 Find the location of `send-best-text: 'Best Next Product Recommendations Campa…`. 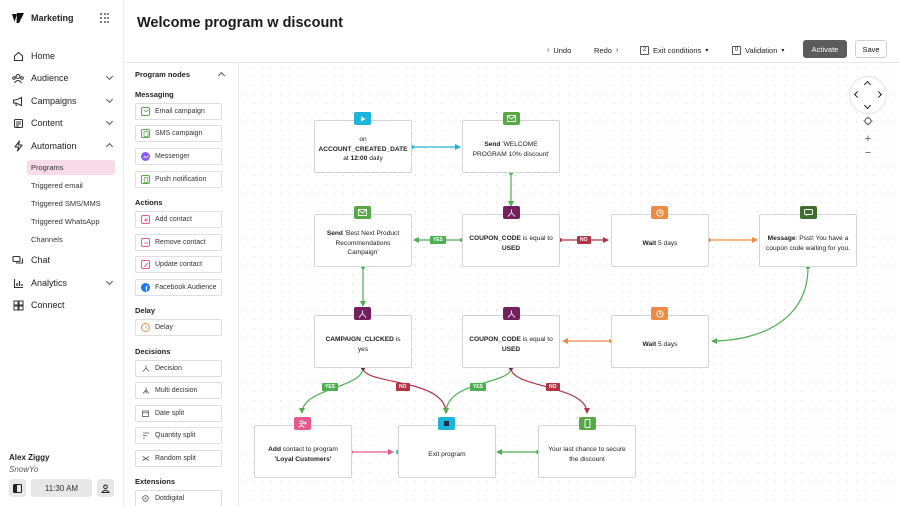

send-best-text: 'Best Next Product Recommendations Campa… is located at coordinates (367, 243).